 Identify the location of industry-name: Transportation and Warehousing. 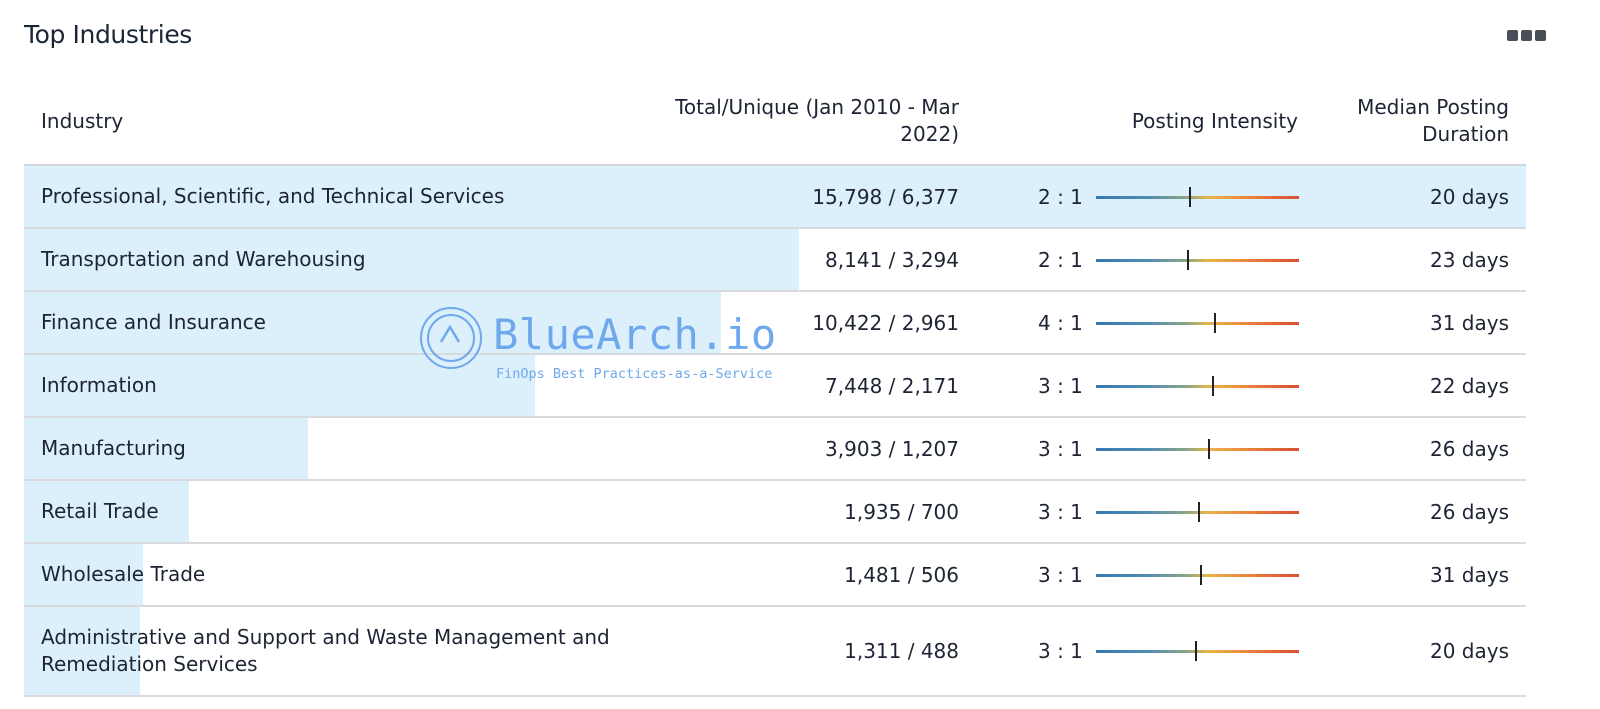
(203, 259).